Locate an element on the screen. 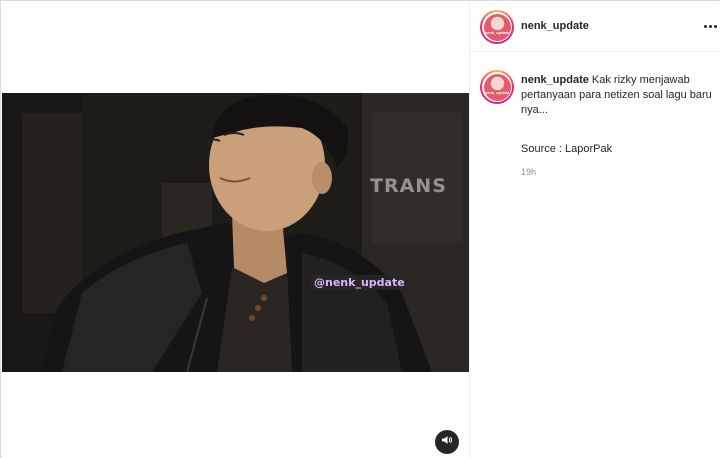 The width and height of the screenshot is (720, 458). caption-username-link: nenk_update is located at coordinates (555, 80).